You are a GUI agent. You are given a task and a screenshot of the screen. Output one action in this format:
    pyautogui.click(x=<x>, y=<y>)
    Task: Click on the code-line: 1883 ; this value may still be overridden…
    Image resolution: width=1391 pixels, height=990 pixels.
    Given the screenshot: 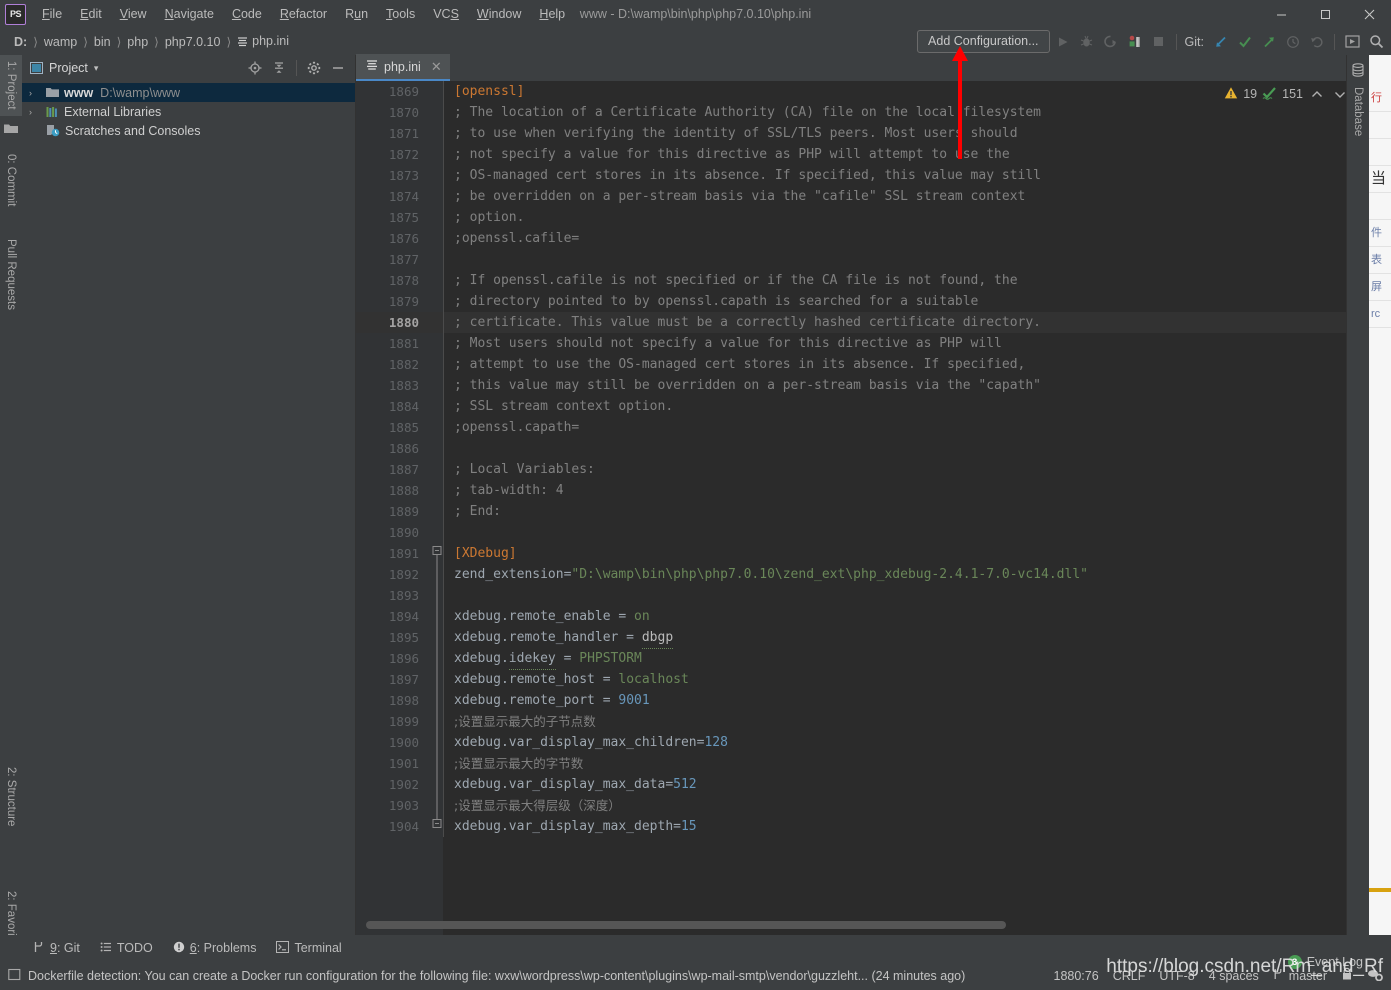 What is the action you would take?
    pyautogui.click(x=862, y=385)
    